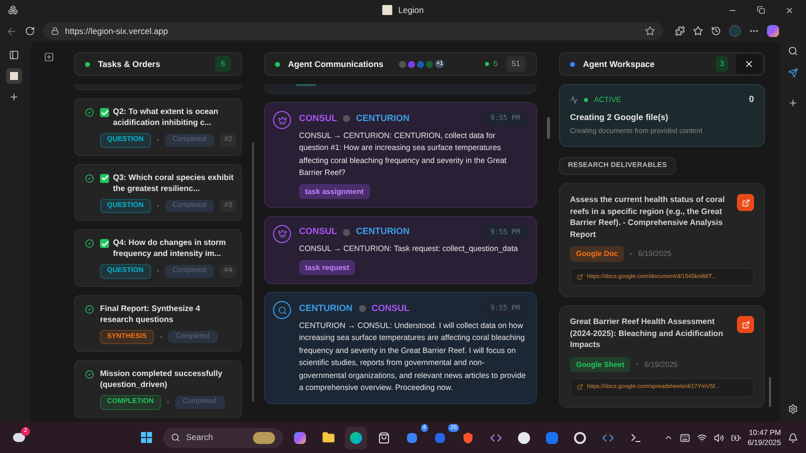 The image size is (806, 453). Describe the element at coordinates (116, 31) in the screenshot. I see `url-text: https://legion-six.vercel.app` at that location.